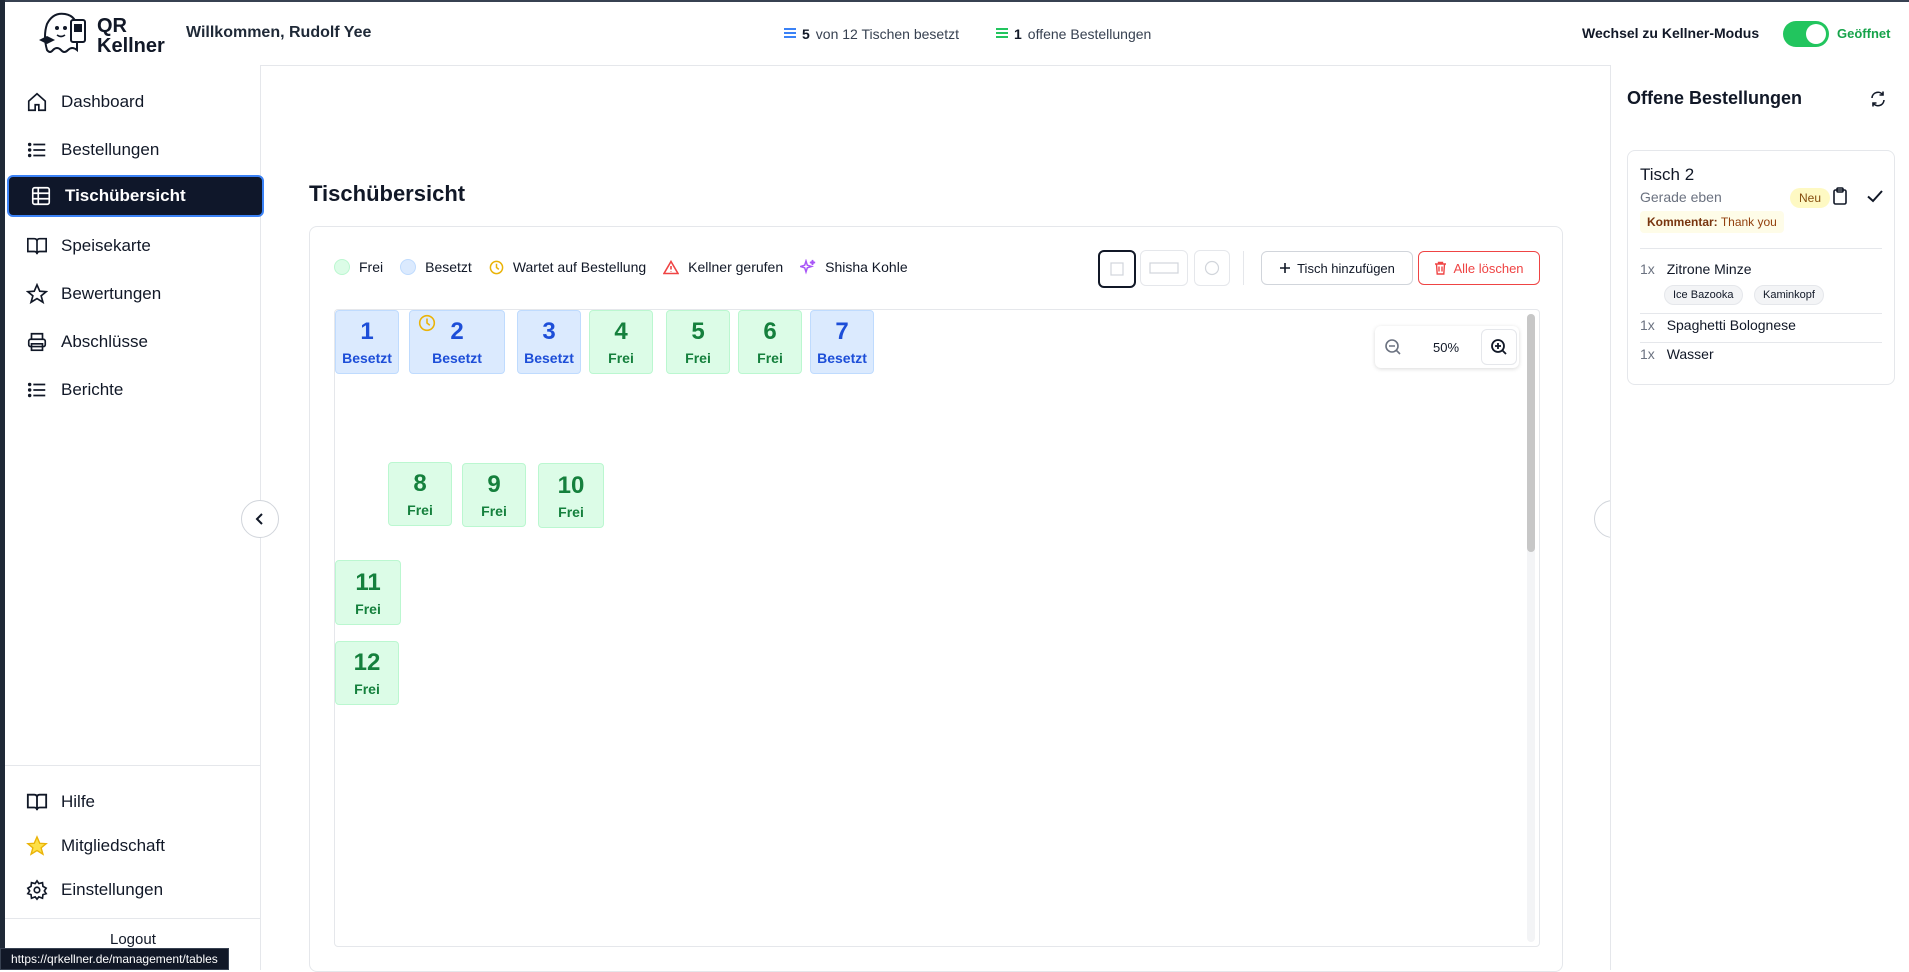 The width and height of the screenshot is (1909, 972). I want to click on table-12: 12 Frei, so click(367, 673).